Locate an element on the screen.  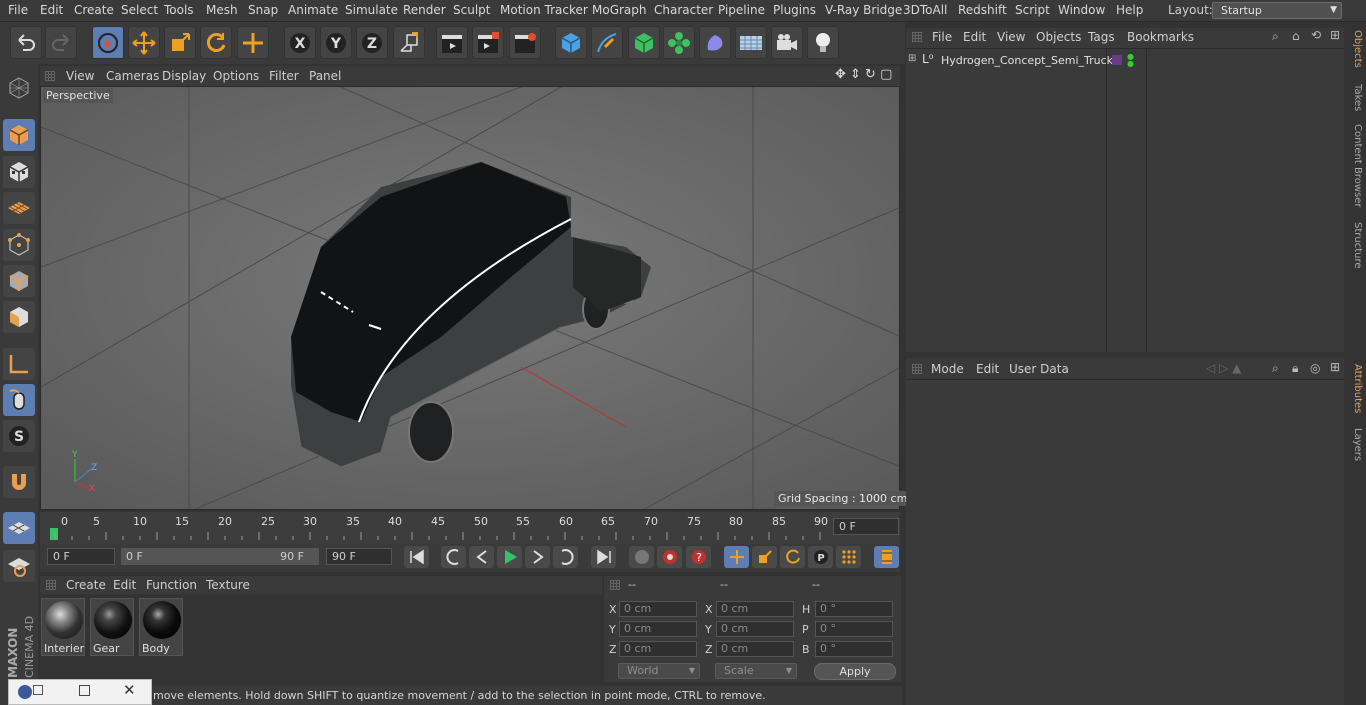
layout-select: Startup ▼ is located at coordinates (1277, 10).